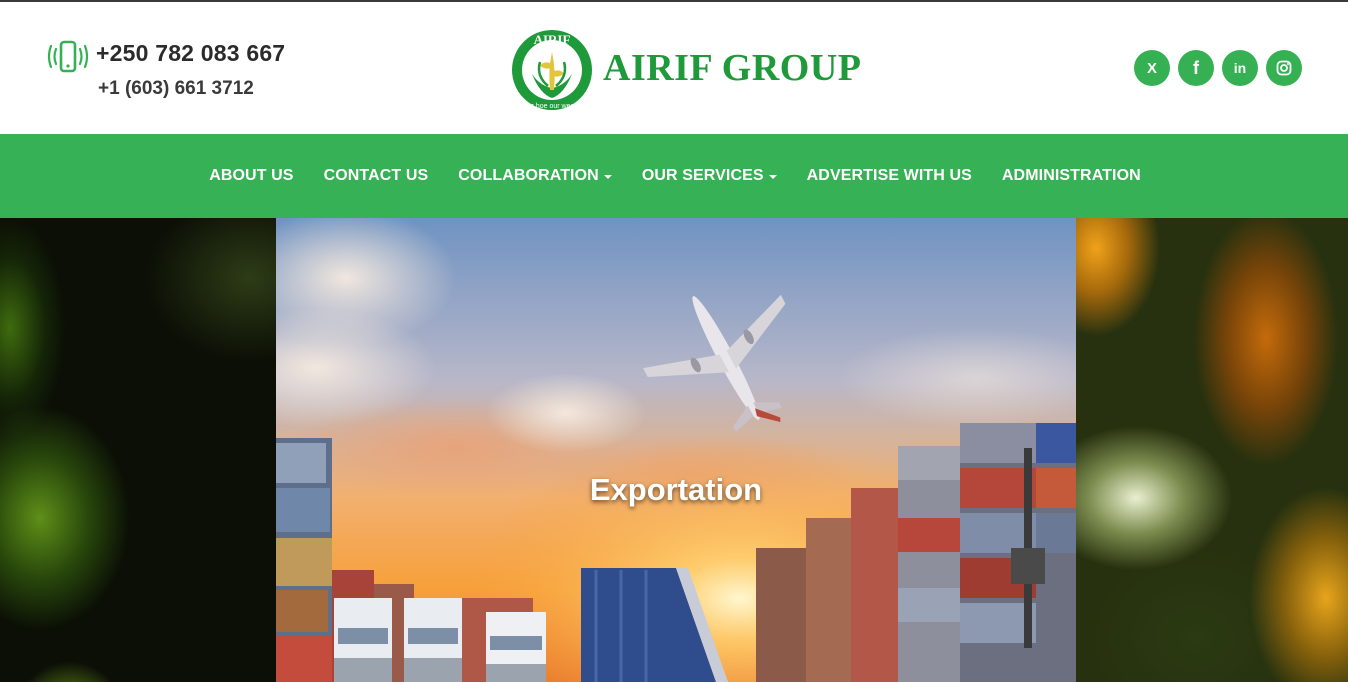  Describe the element at coordinates (1212, 450) in the screenshot. I see `blurred-background-right` at that location.